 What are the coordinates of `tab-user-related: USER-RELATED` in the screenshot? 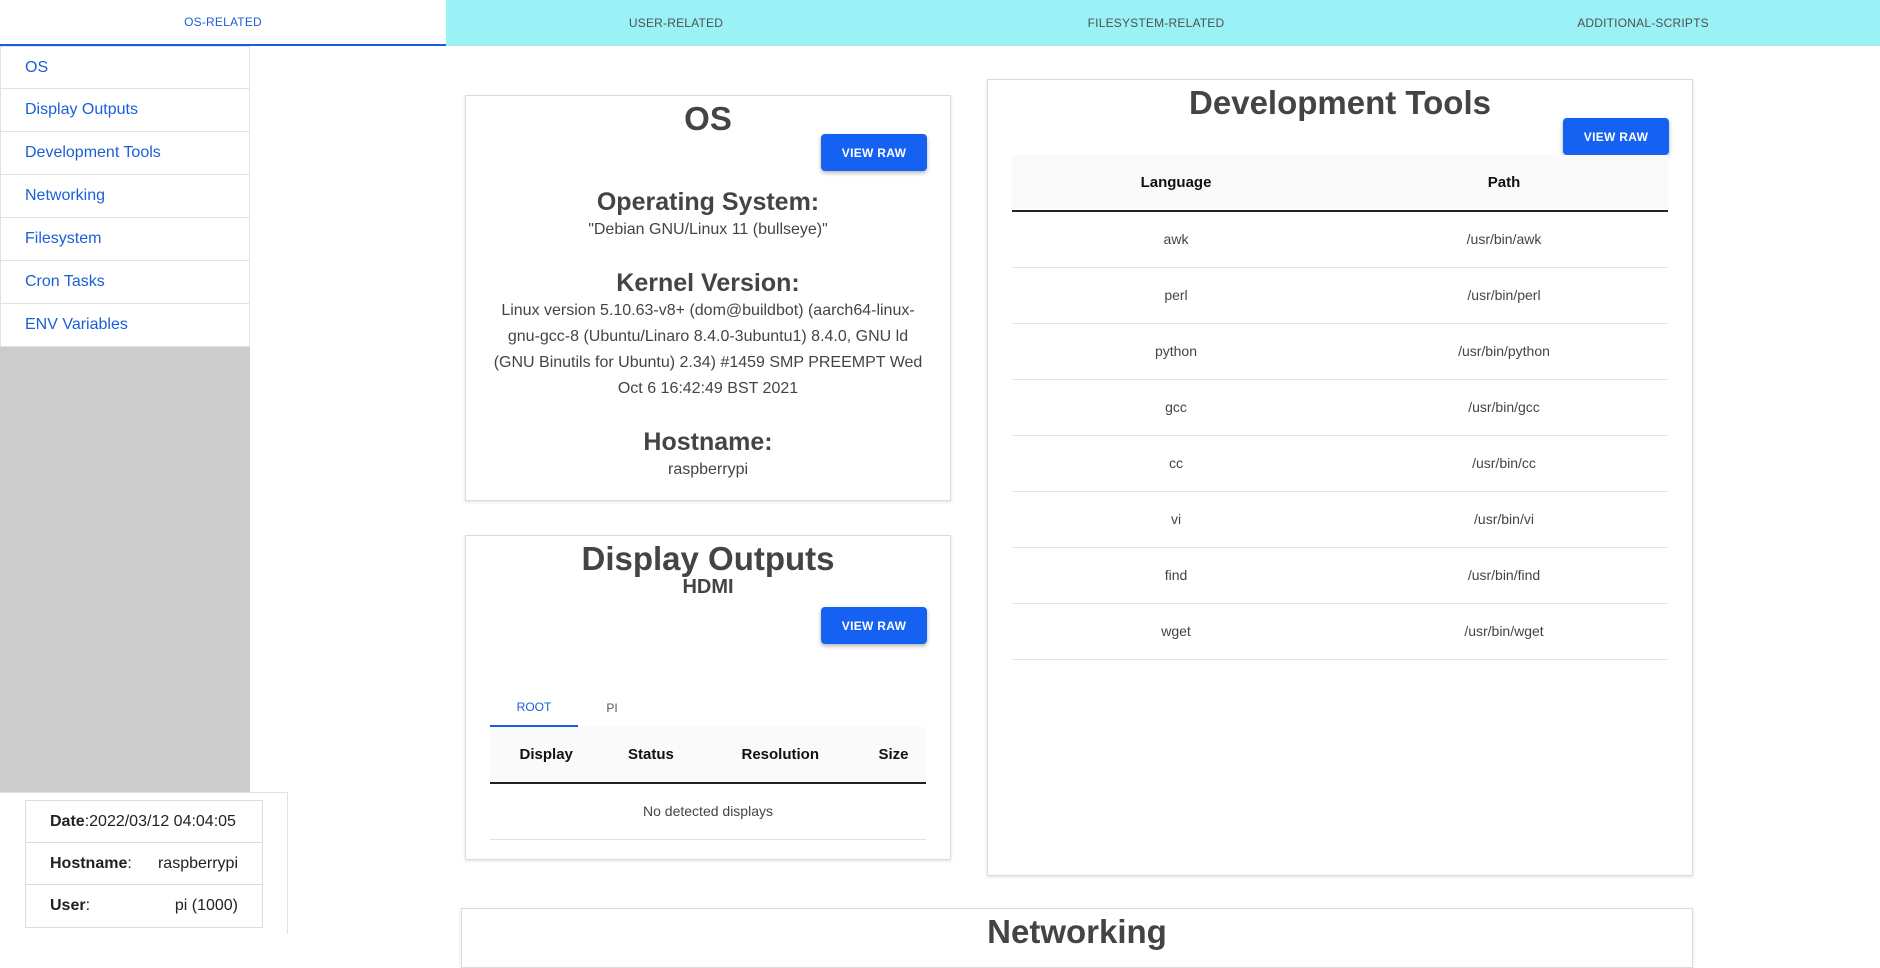 It's located at (676, 23).